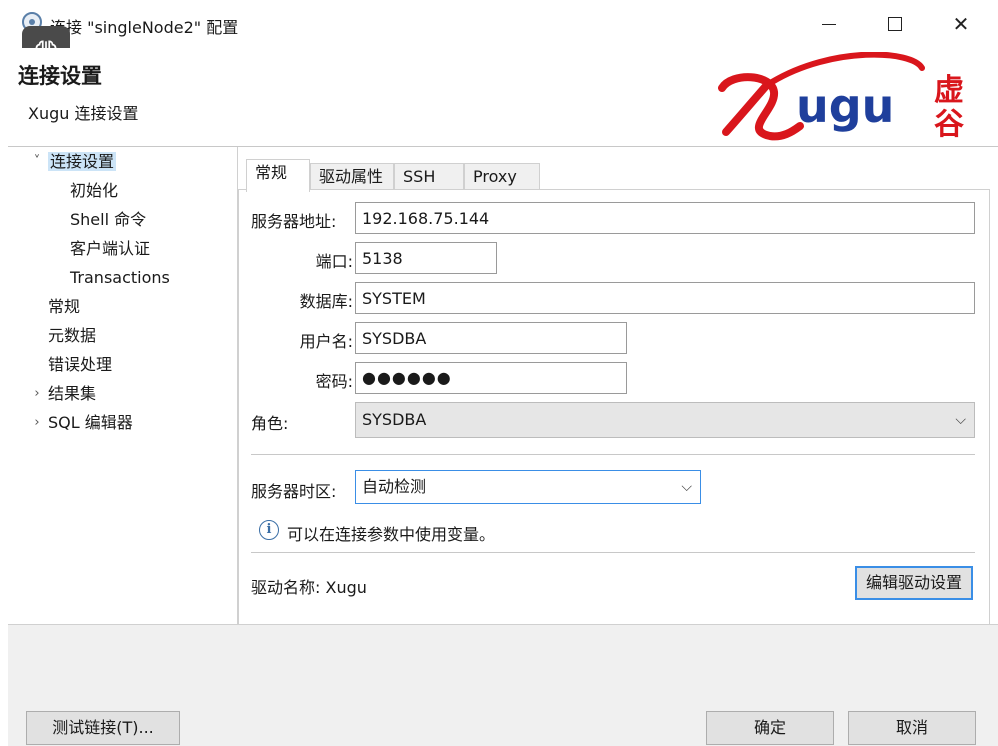  I want to click on logo-cjk-bottom: 谷, so click(949, 124).